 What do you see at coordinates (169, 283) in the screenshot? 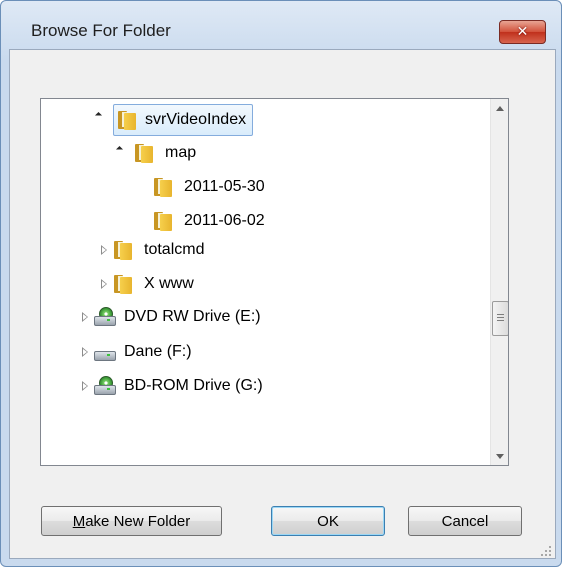
I see `tree-item-label: X www` at bounding box center [169, 283].